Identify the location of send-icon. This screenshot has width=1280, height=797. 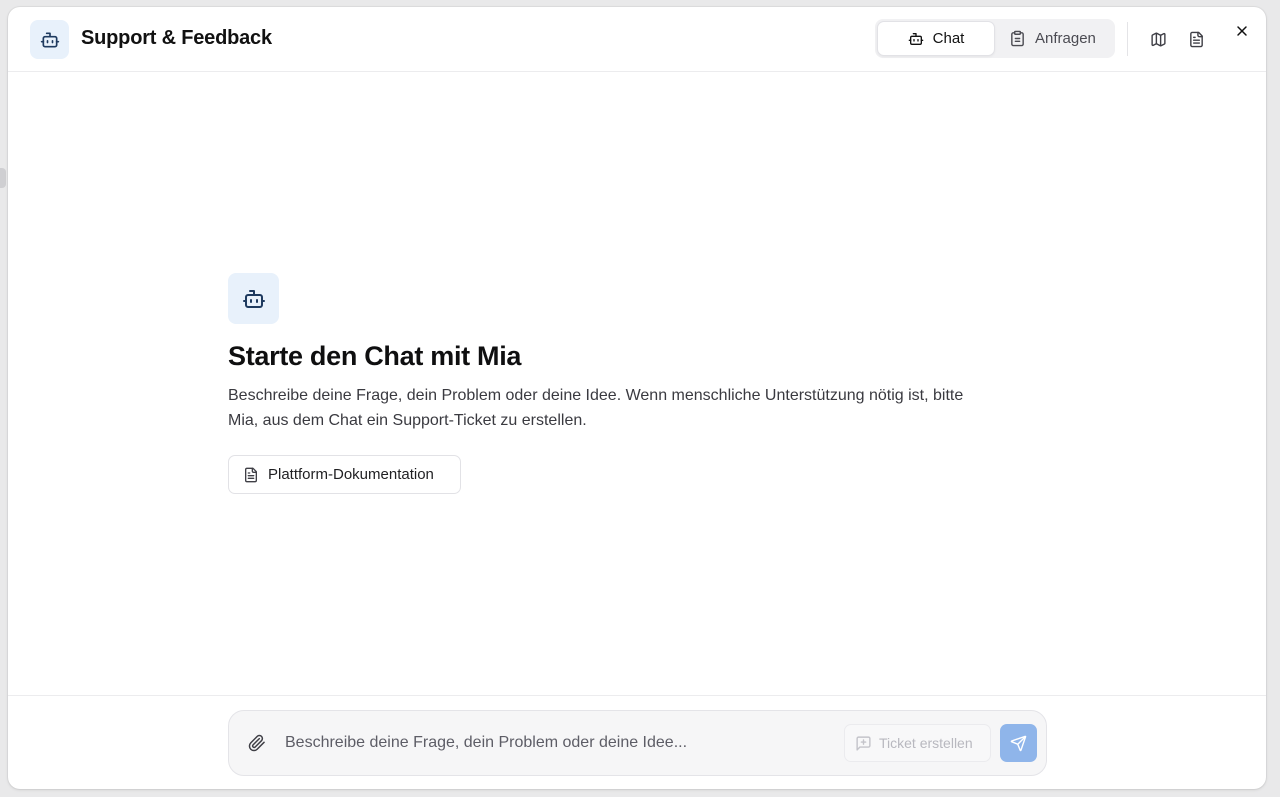
(1018, 743).